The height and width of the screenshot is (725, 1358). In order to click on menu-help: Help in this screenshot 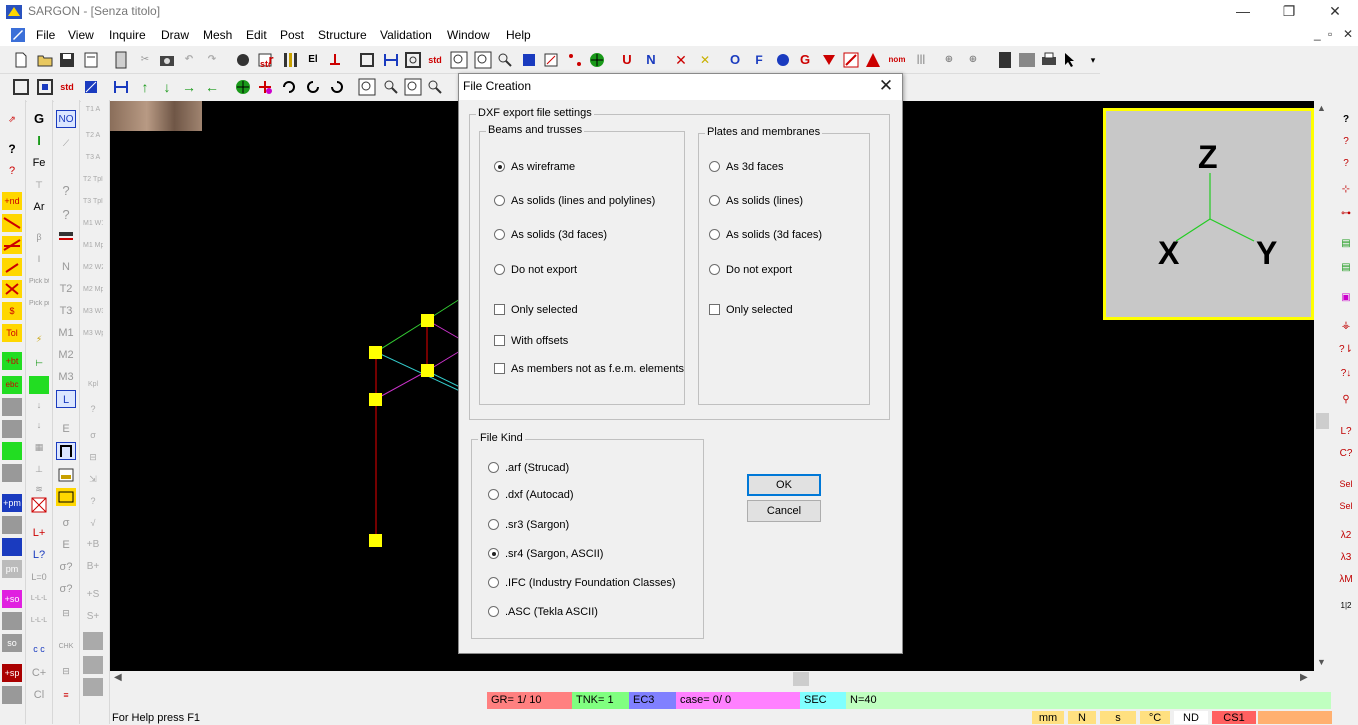, I will do `click(518, 35)`.